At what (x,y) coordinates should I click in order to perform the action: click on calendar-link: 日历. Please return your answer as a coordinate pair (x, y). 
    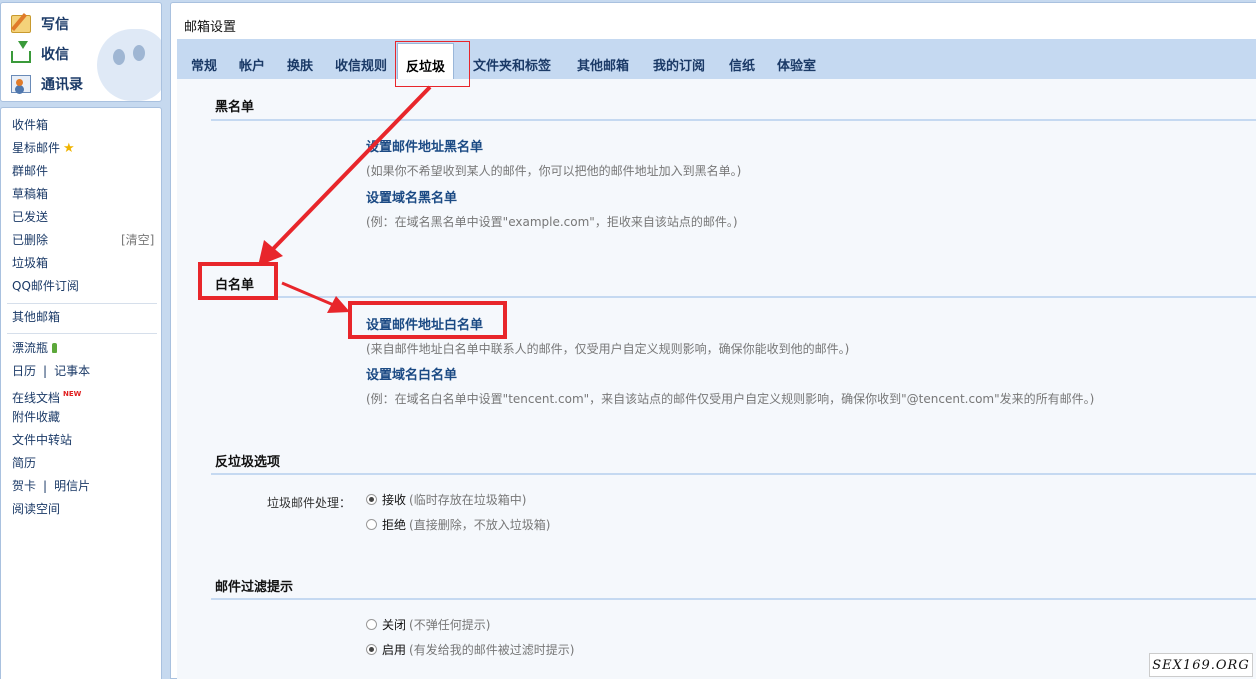
    Looking at the image, I should click on (24, 371).